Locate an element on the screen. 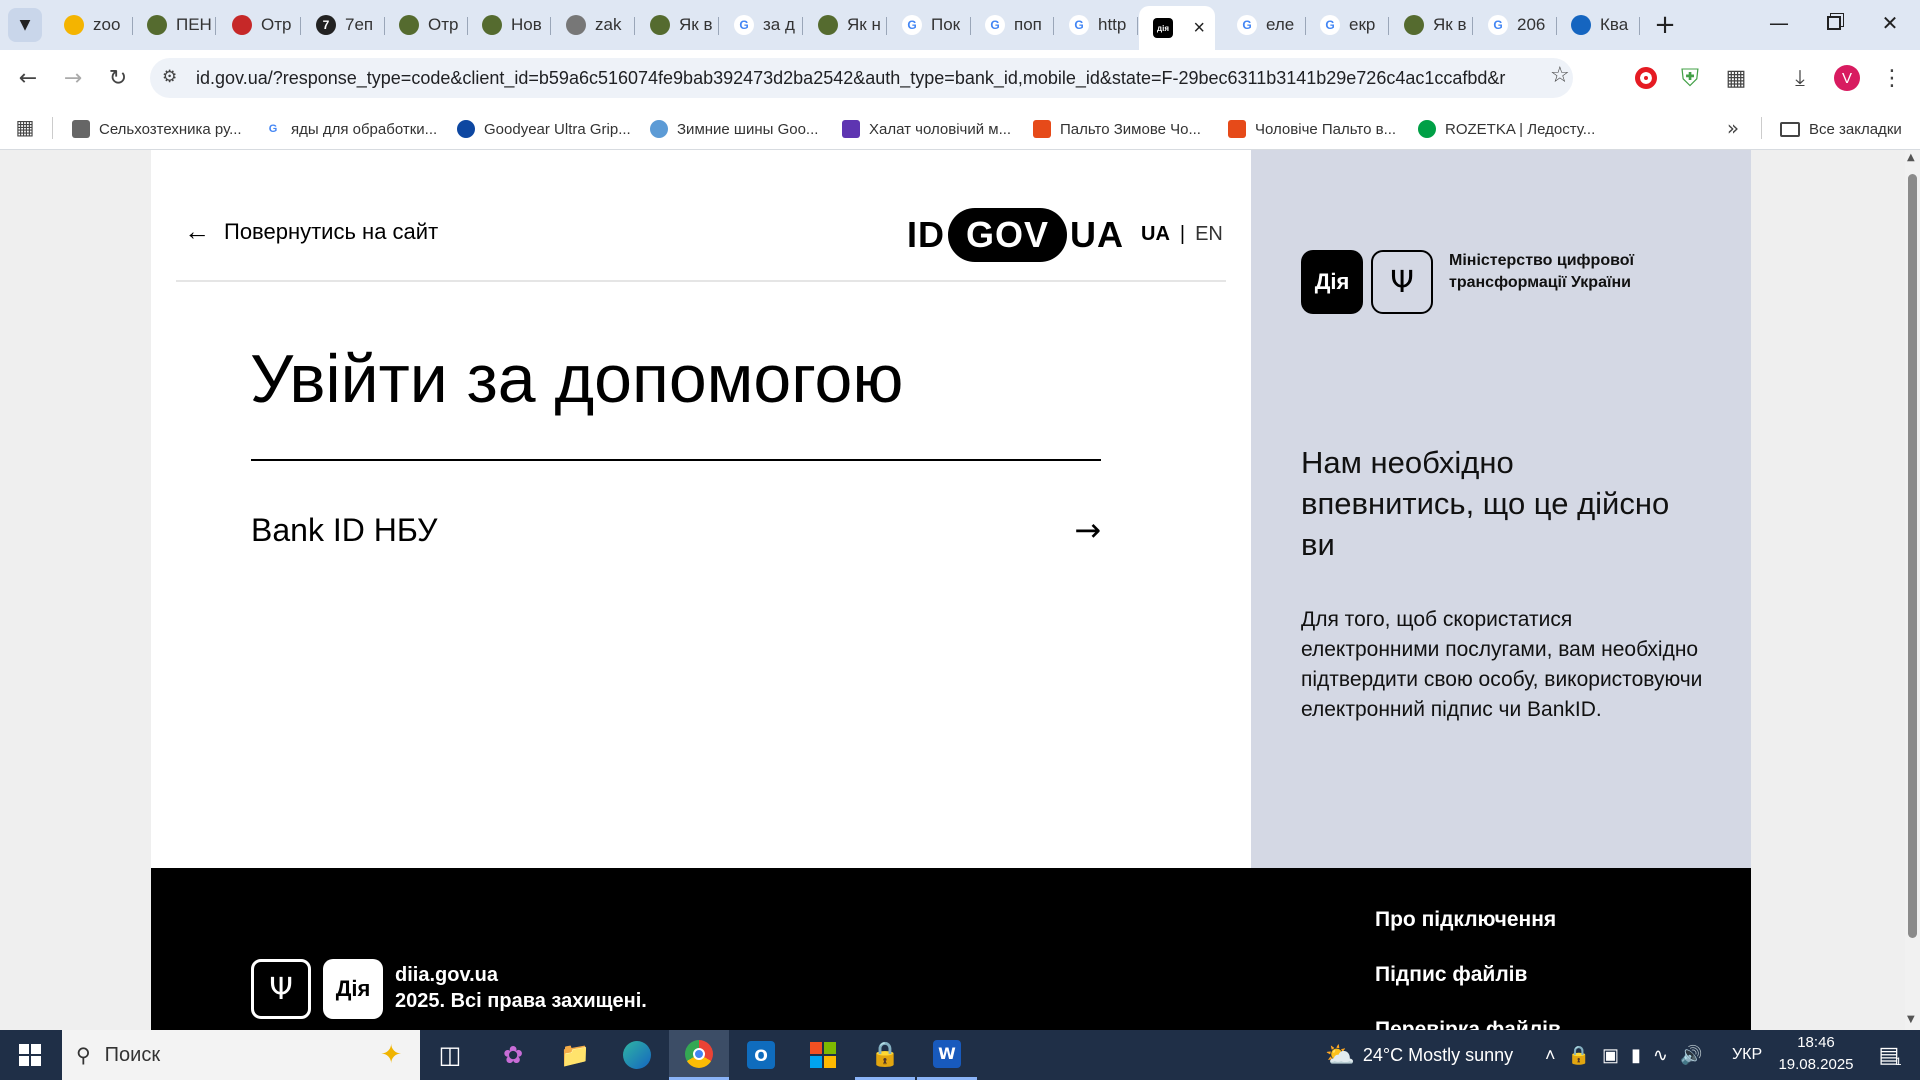  tab-9: Gза д is located at coordinates (761, 25).